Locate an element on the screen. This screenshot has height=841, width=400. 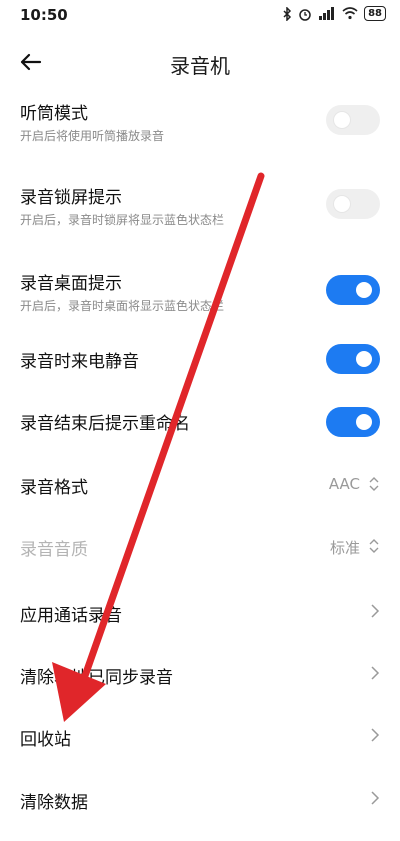
setting-subtitle: 开启后，录音时锁屏将显示蓝色状态栏 is located at coordinates (122, 220).